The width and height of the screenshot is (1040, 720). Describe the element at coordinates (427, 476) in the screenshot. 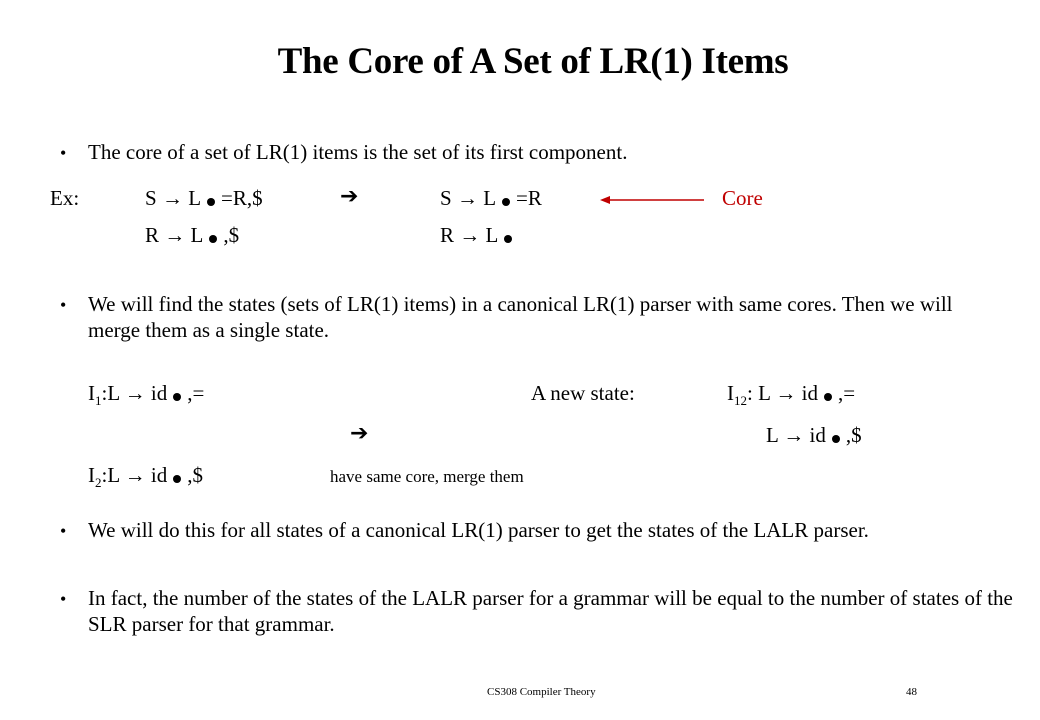

I see `merge-note: have same core, merge them` at that location.